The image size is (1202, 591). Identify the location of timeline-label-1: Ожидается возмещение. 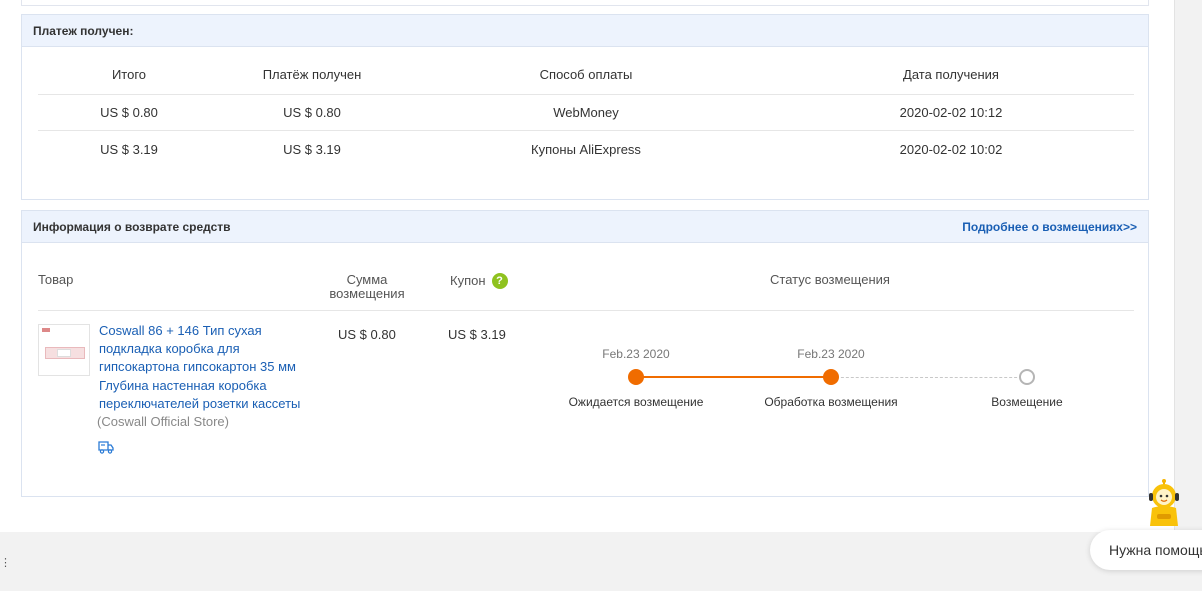
(636, 402).